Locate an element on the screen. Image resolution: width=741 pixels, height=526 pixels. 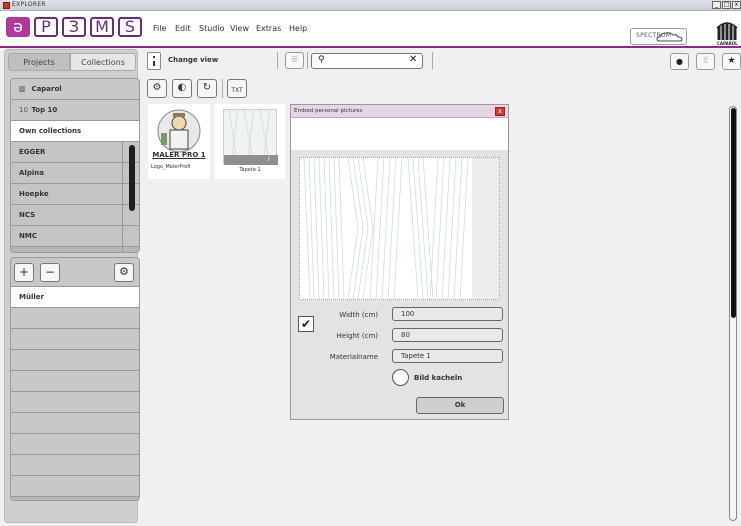
wallpaper-preview: i is located at coordinates (250, 137).